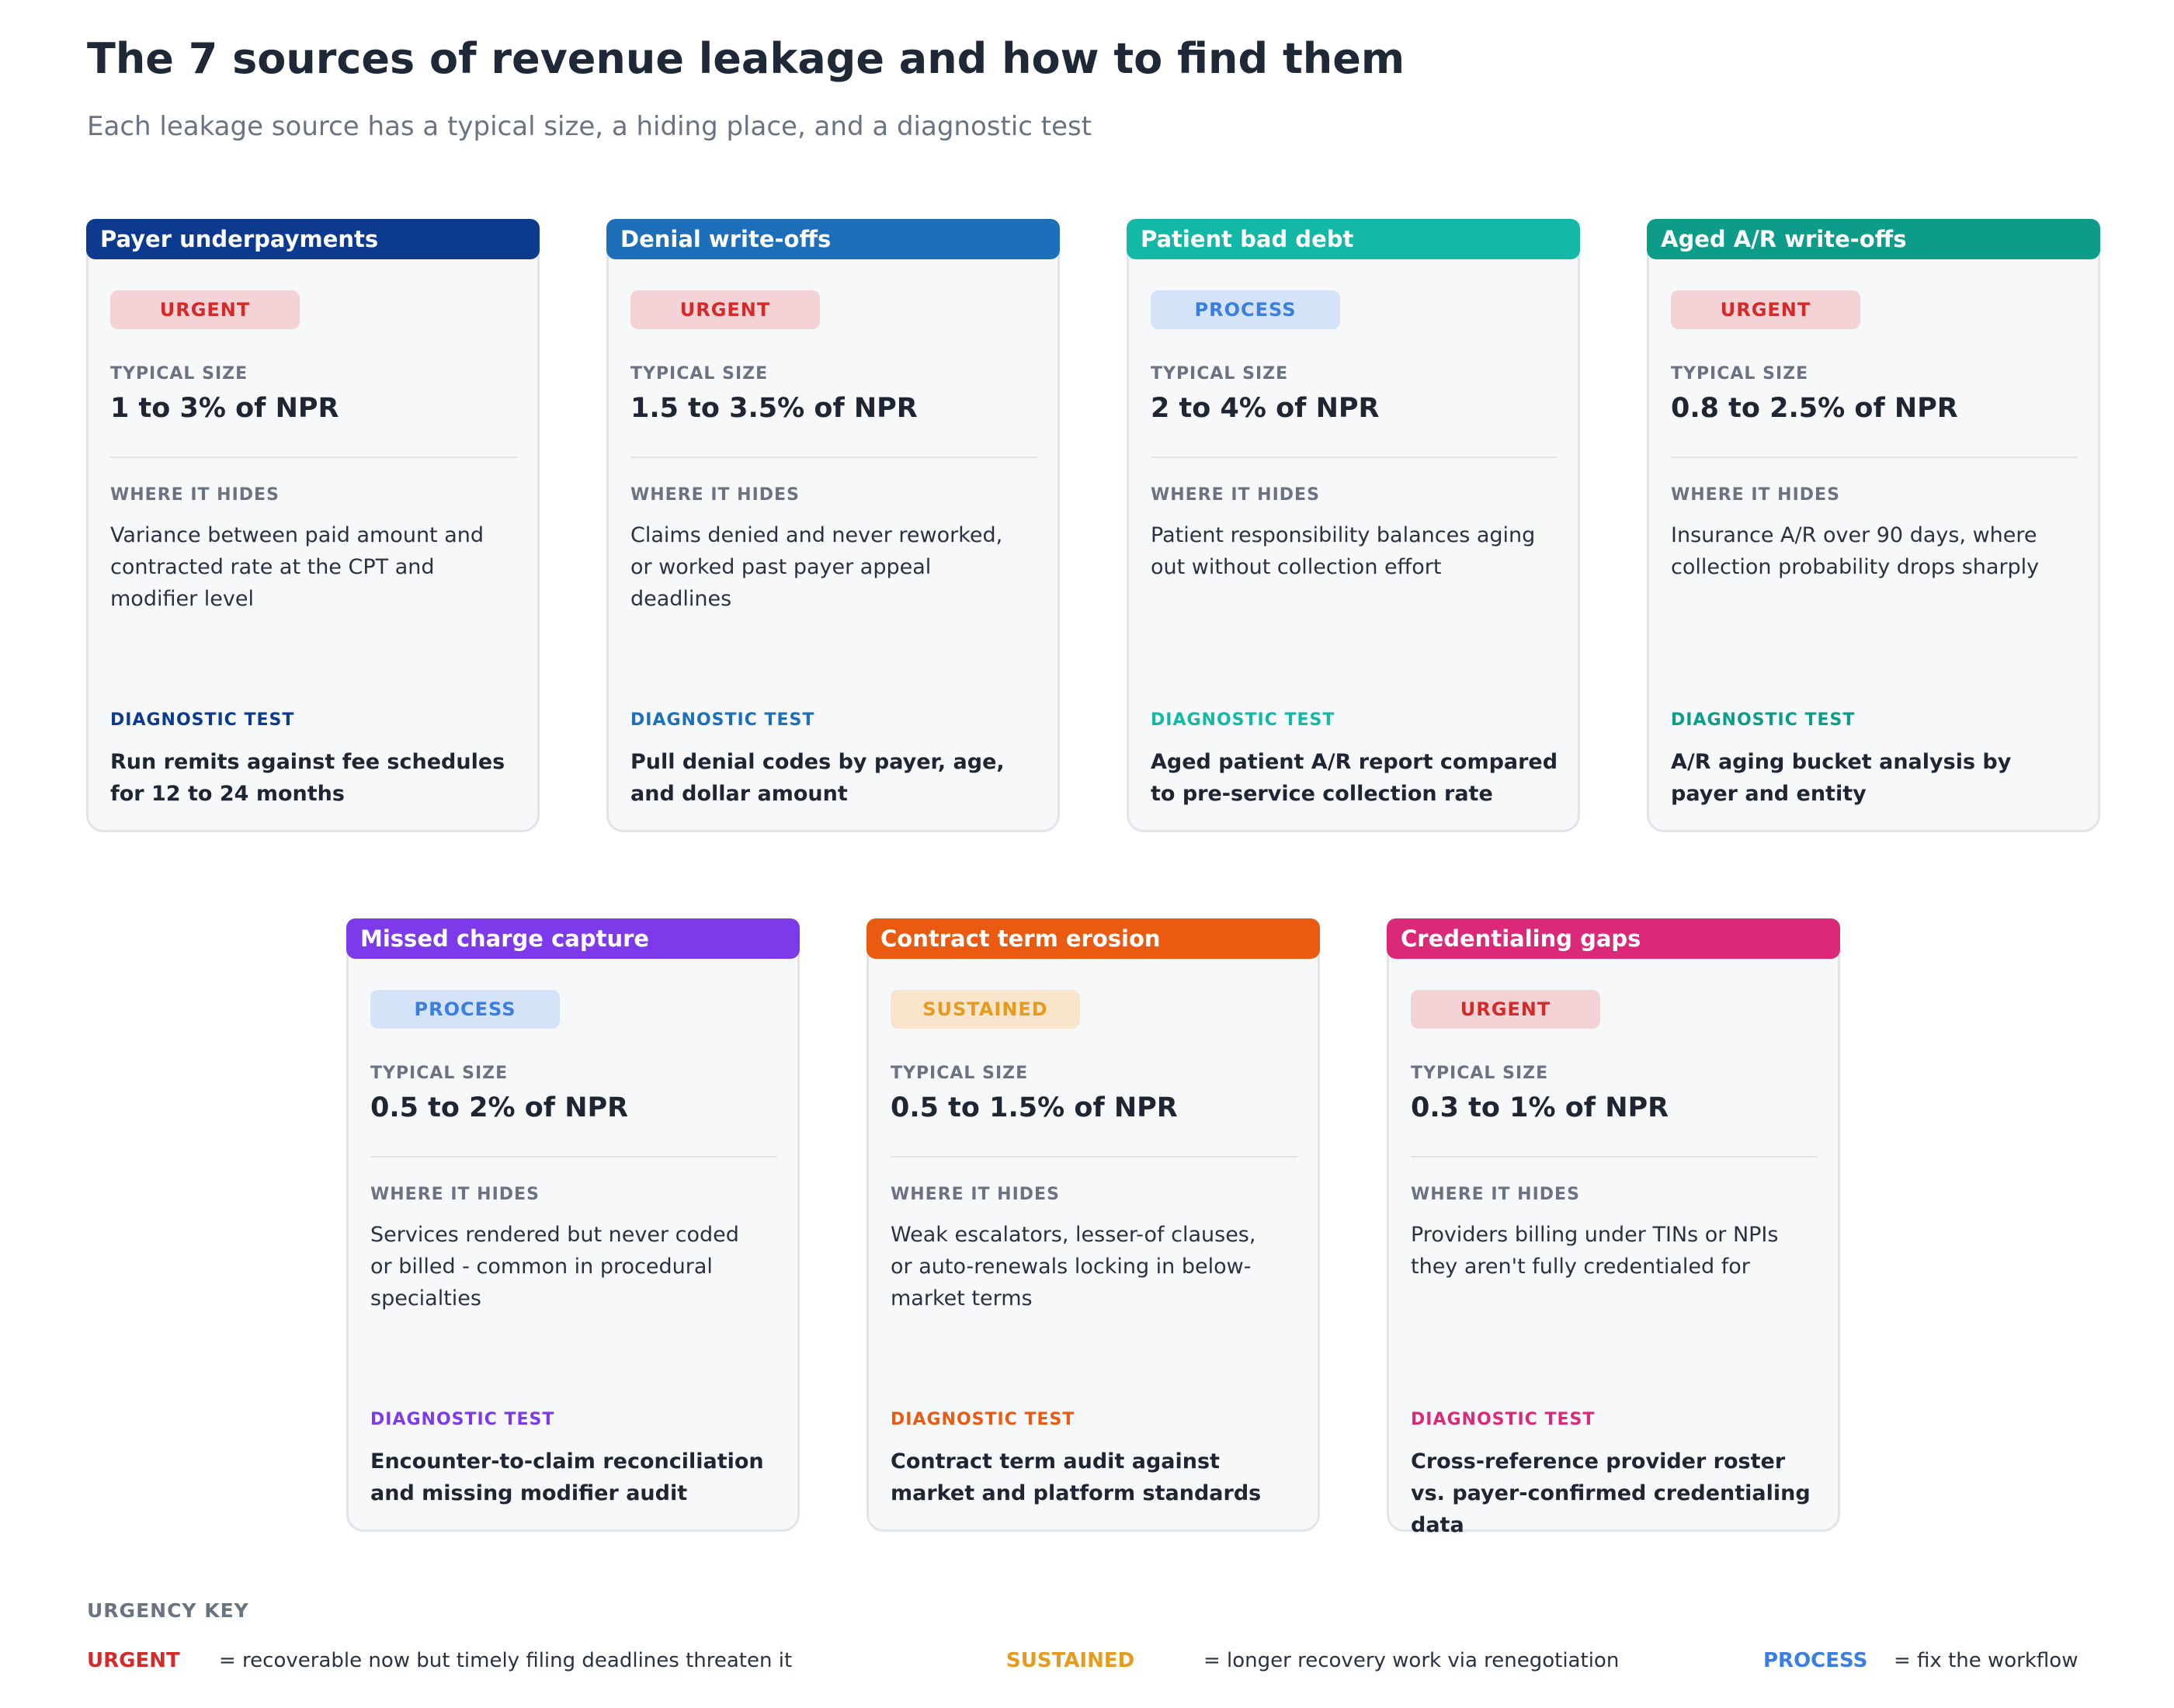  I want to click on card-title: Denial write-offs, so click(833, 239).